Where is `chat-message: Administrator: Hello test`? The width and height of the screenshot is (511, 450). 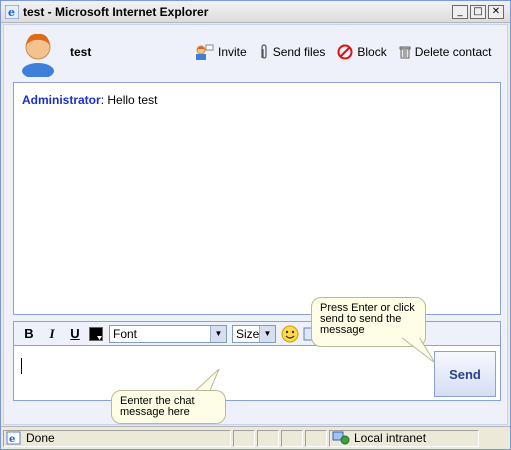
chat-message: Administrator: Hello test is located at coordinates (89, 100).